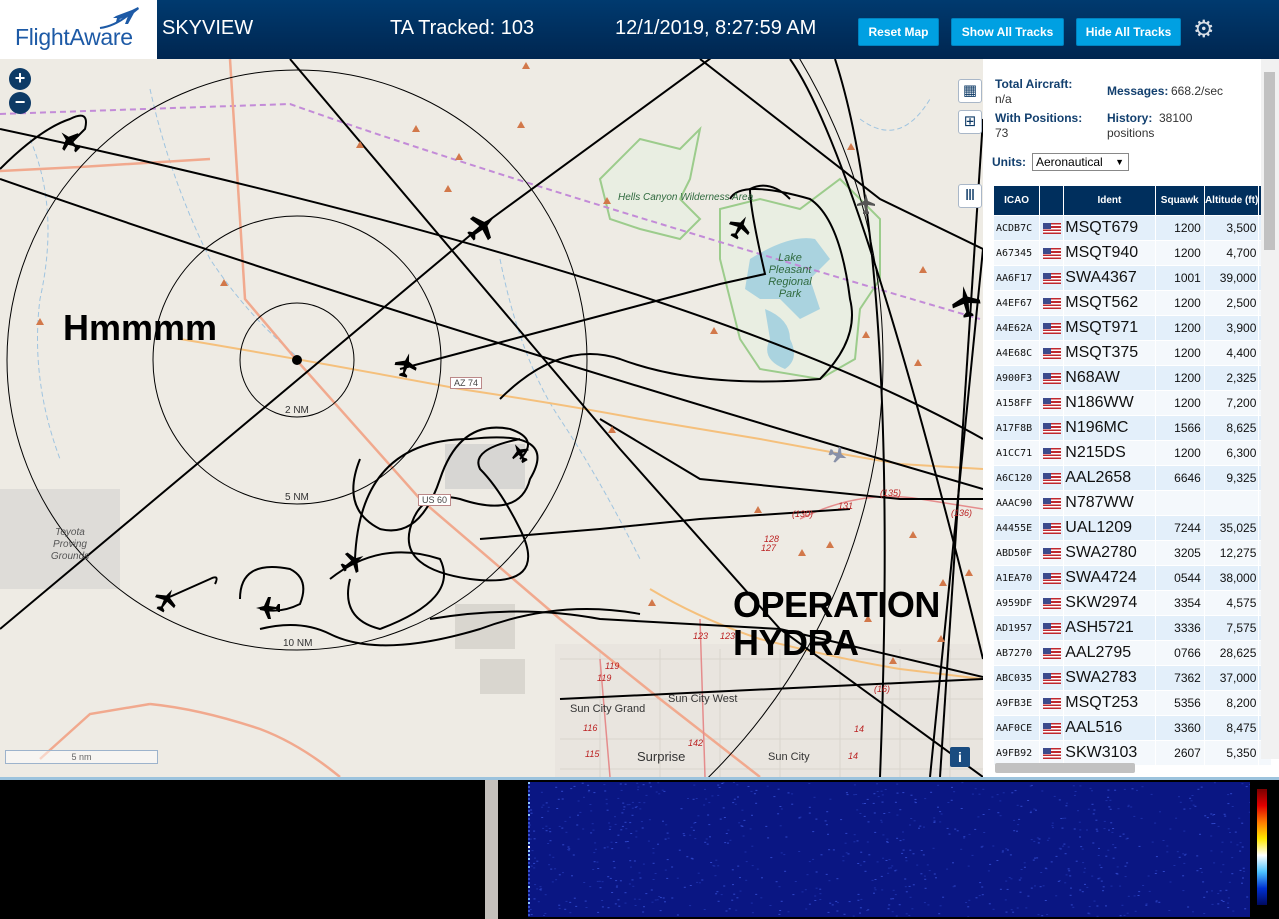  I want to click on altitude-cell: 6,300, so click(1231, 453).